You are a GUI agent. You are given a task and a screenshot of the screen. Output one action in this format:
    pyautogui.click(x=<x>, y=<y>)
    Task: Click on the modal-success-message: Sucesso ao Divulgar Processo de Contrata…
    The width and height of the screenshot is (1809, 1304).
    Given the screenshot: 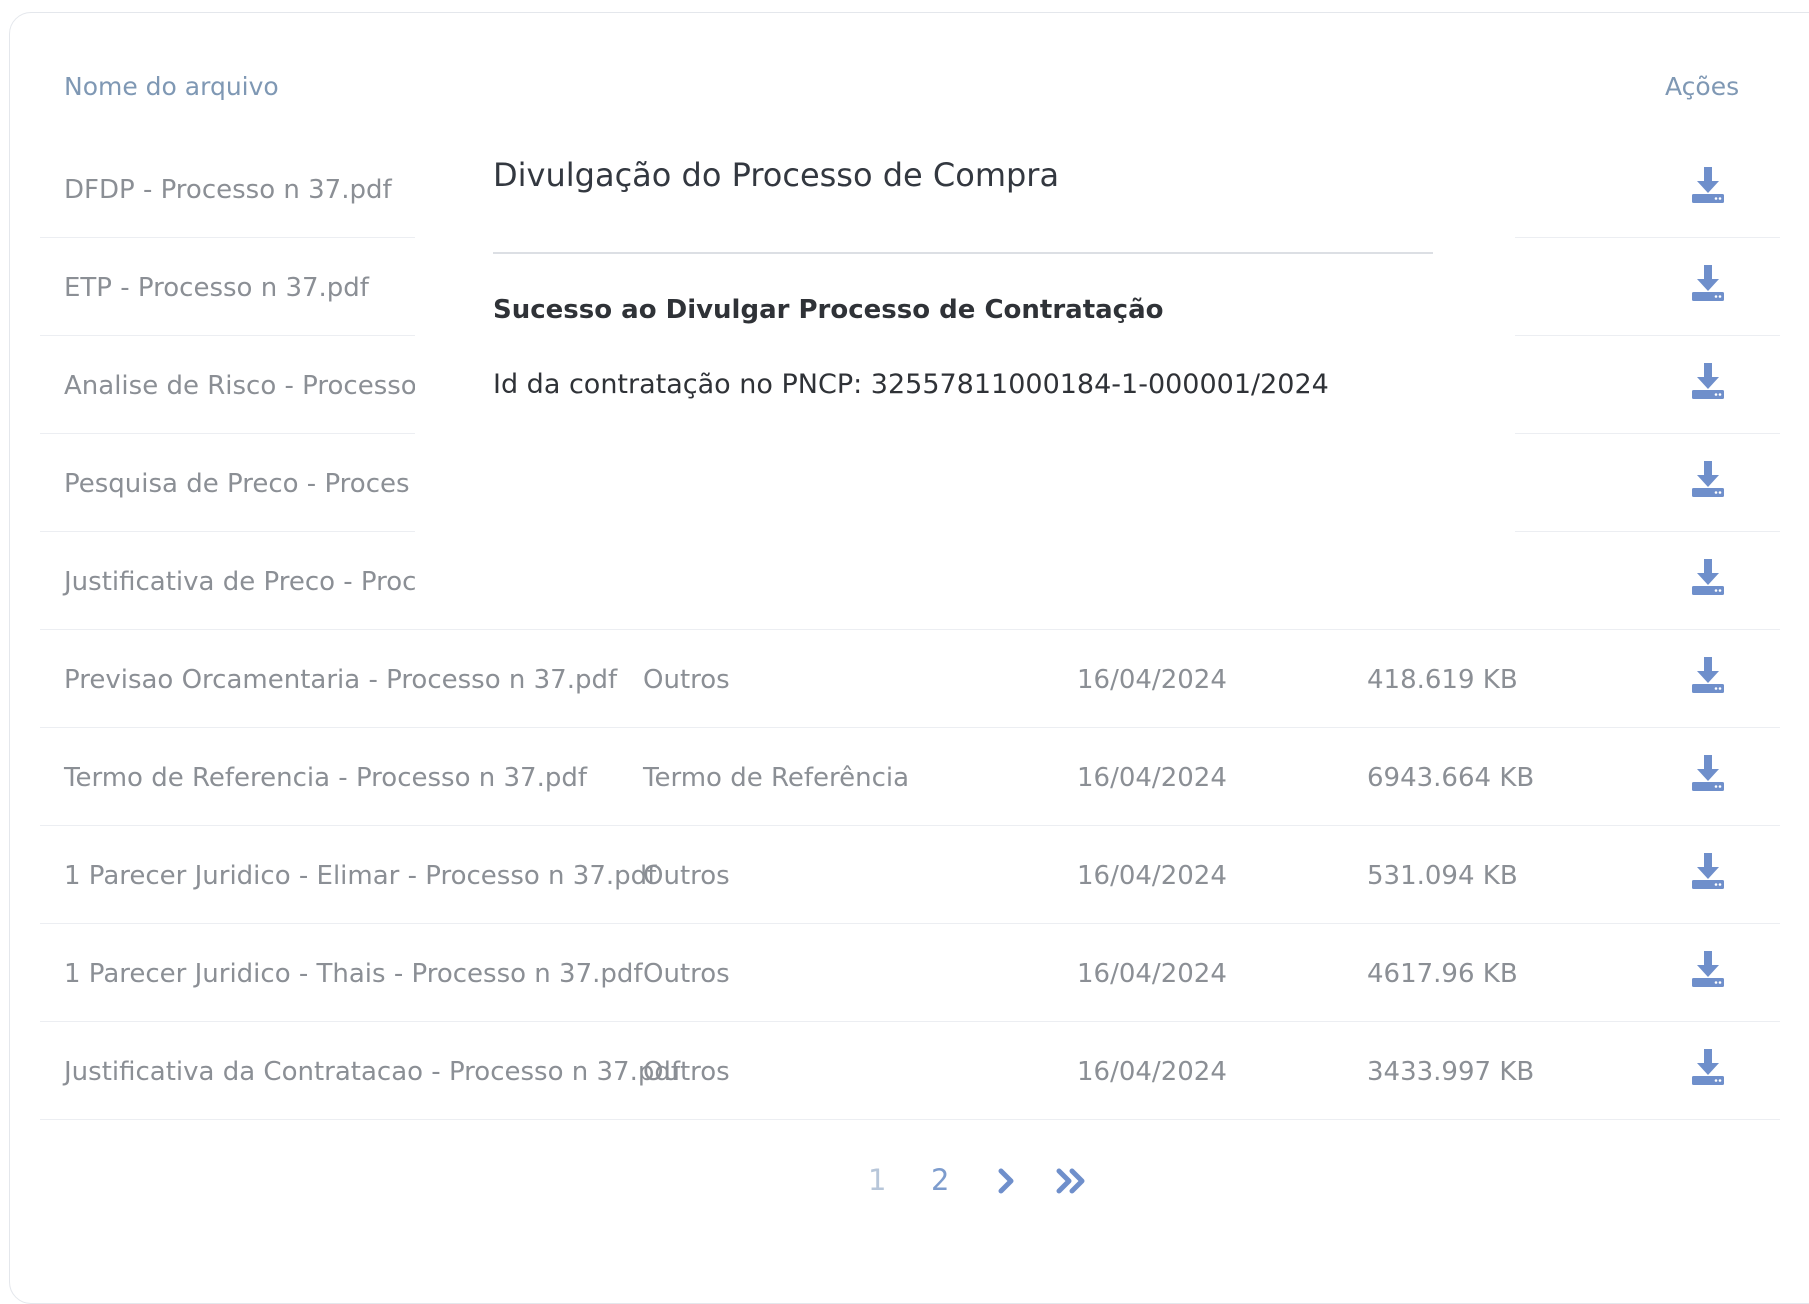 What is the action you would take?
    pyautogui.click(x=828, y=310)
    